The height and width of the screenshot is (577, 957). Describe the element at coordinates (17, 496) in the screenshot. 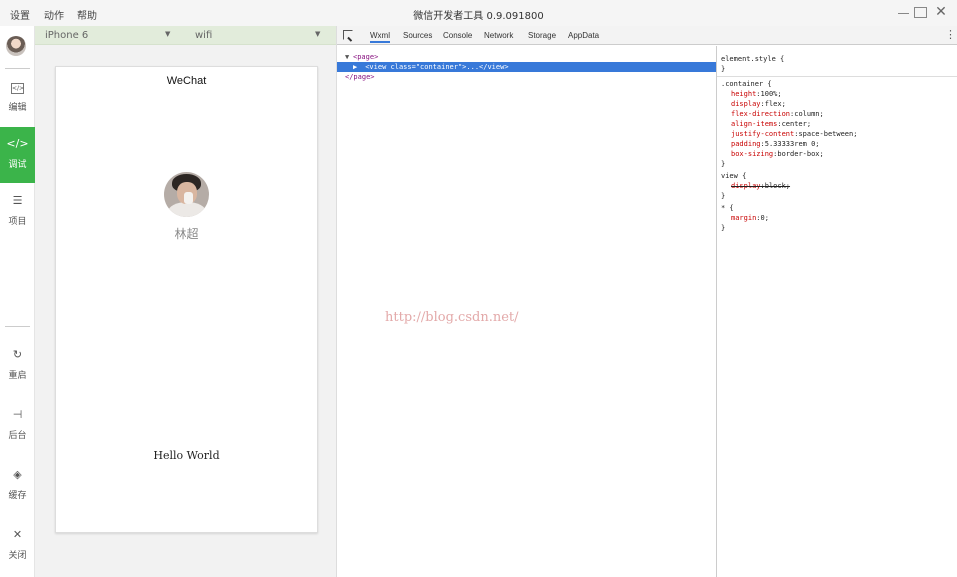

I see `sidebar-item-label: 缓存` at that location.